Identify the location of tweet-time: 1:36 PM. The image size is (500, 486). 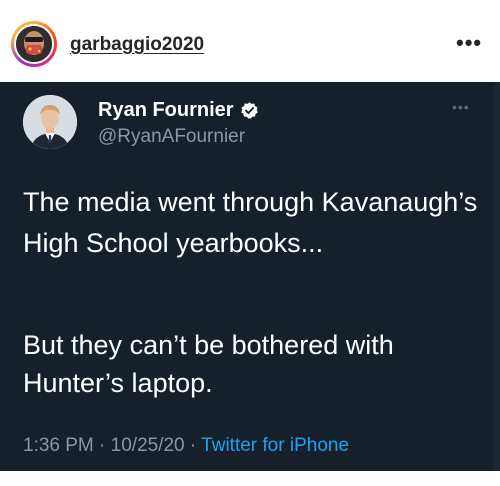
(58, 445).